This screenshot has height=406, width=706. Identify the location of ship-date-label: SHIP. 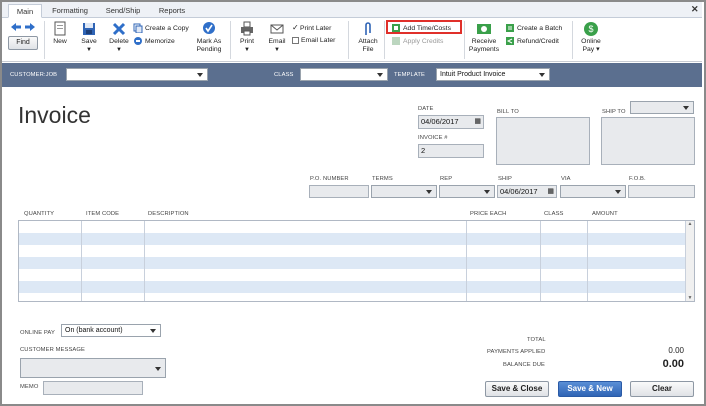
(505, 179).